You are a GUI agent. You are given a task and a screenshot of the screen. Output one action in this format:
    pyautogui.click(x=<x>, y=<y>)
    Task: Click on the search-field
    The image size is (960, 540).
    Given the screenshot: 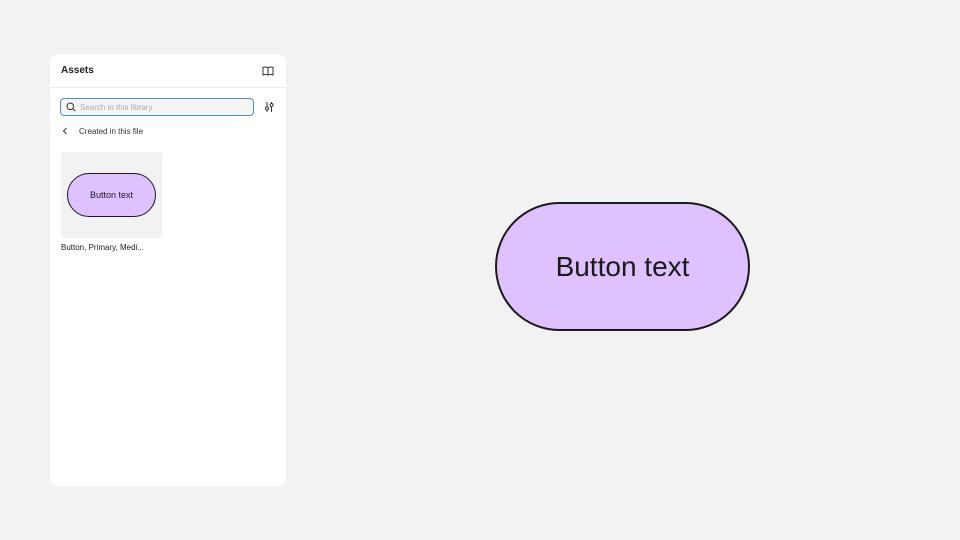 What is the action you would take?
    pyautogui.click(x=157, y=107)
    